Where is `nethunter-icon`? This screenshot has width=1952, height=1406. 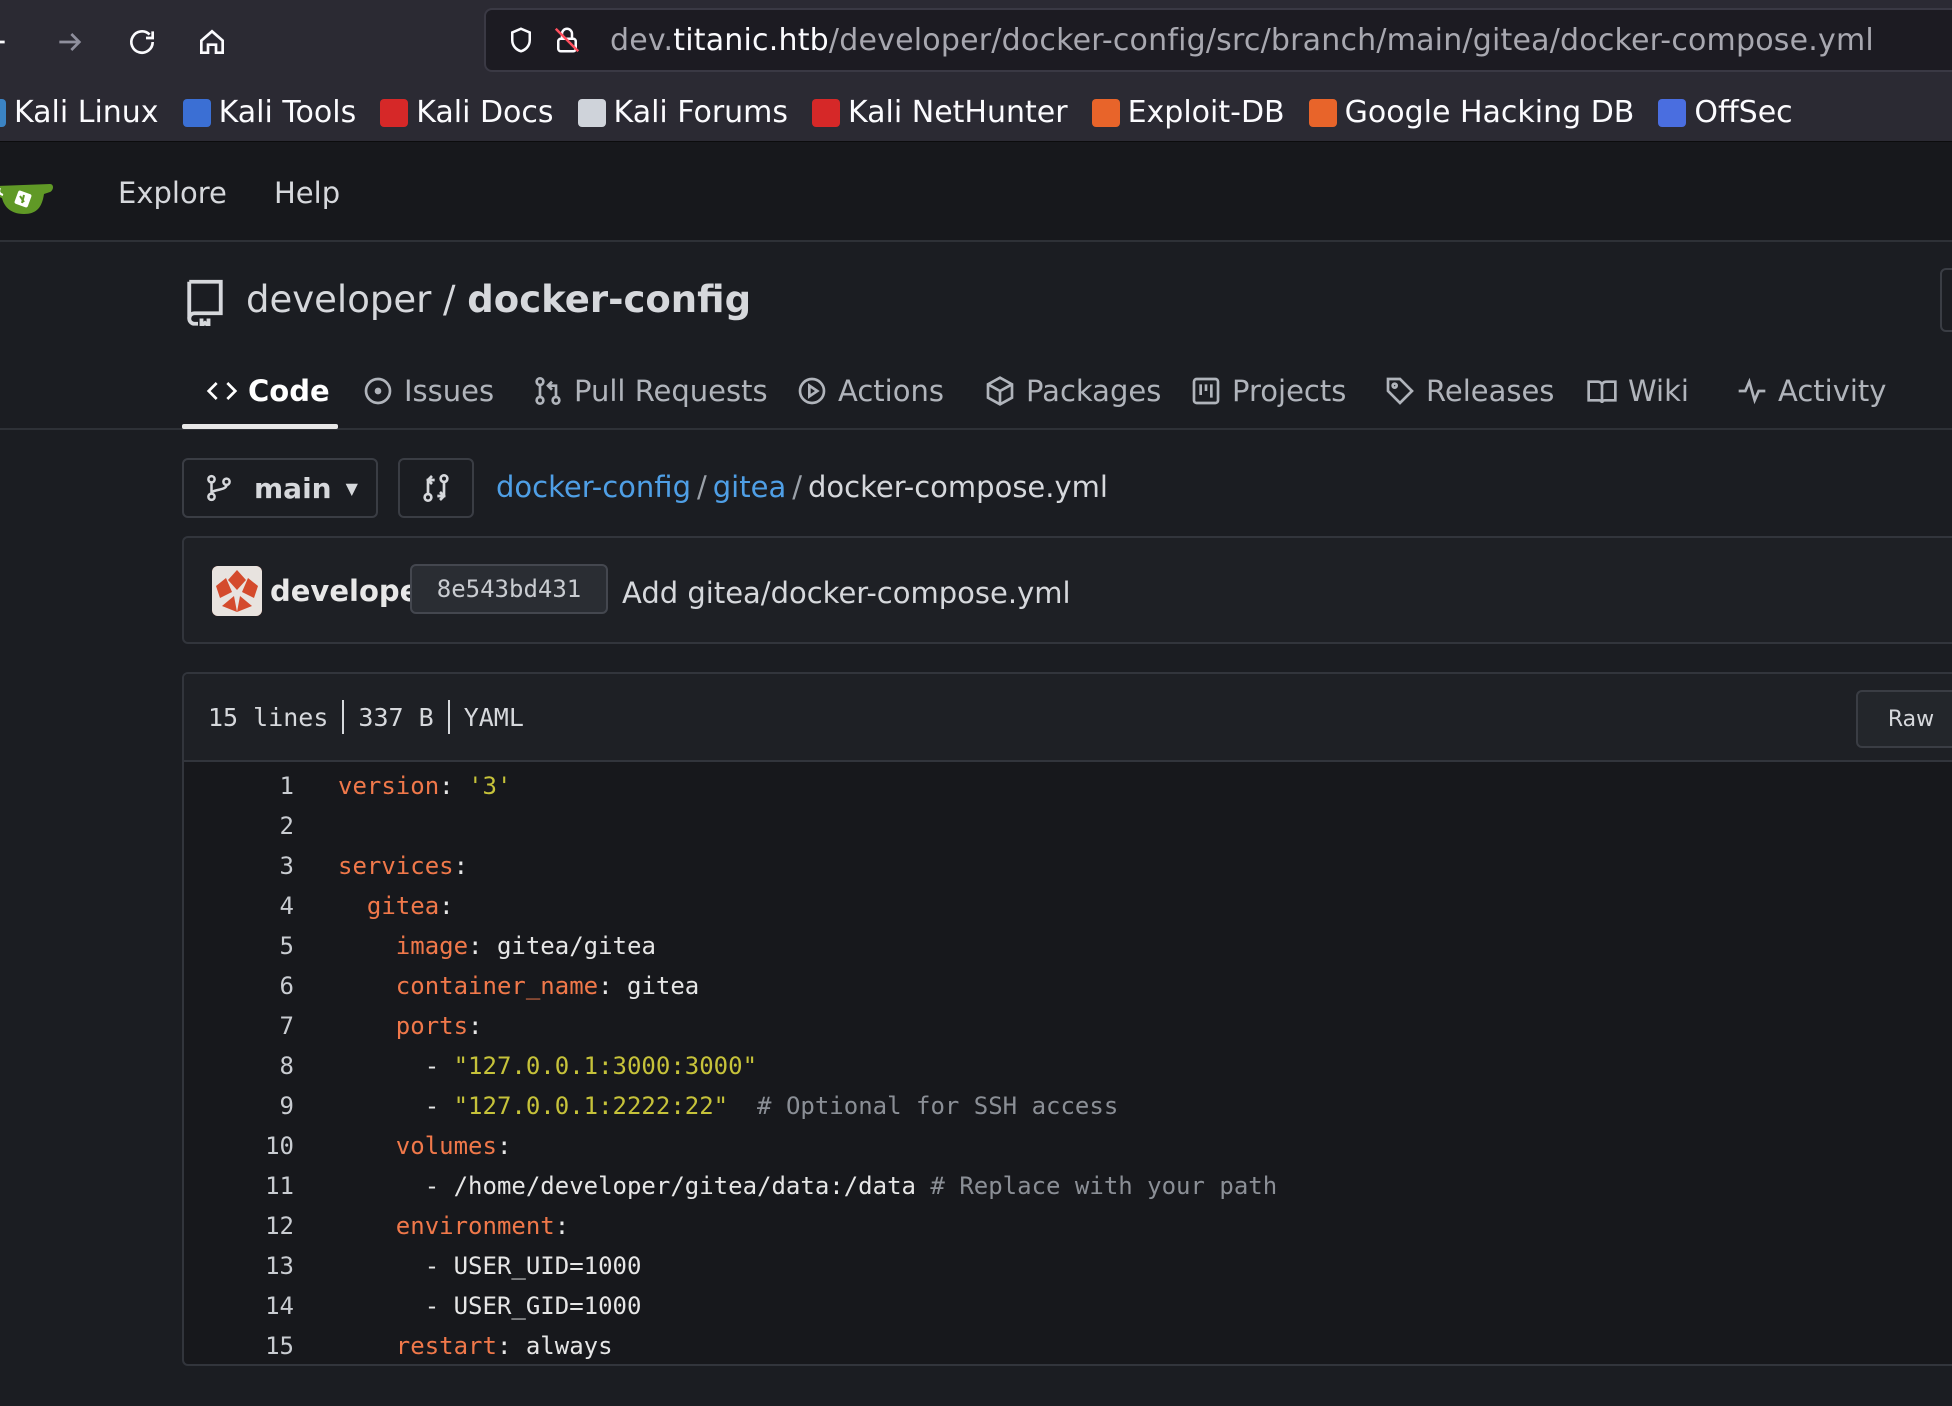
nethunter-icon is located at coordinates (826, 112).